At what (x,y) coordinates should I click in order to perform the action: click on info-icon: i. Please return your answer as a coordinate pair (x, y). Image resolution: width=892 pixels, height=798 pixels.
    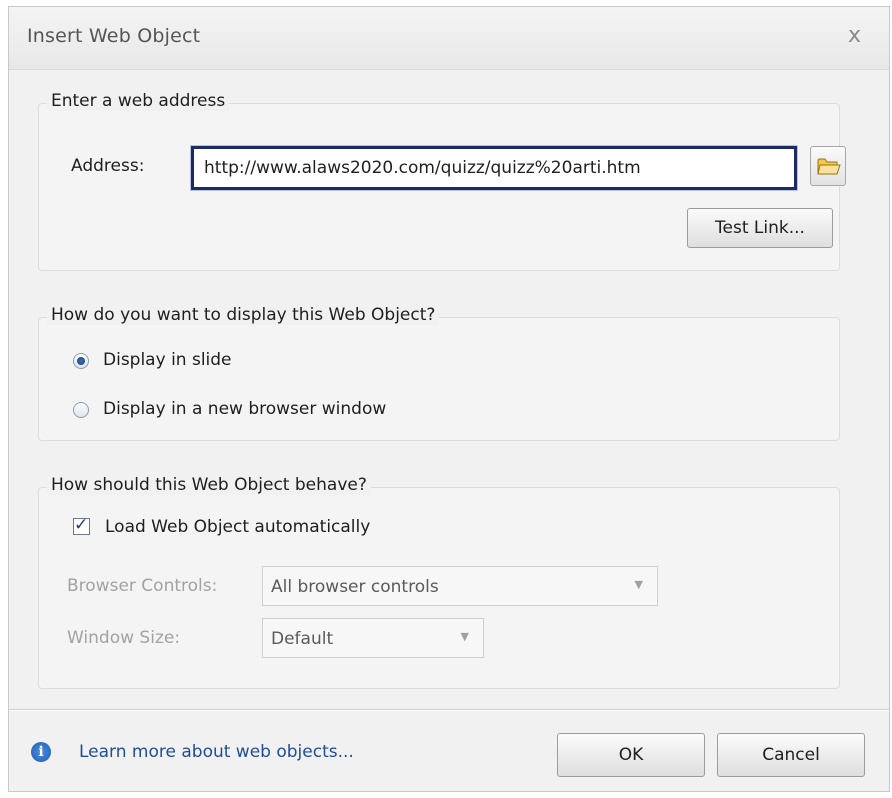
    Looking at the image, I should click on (41, 752).